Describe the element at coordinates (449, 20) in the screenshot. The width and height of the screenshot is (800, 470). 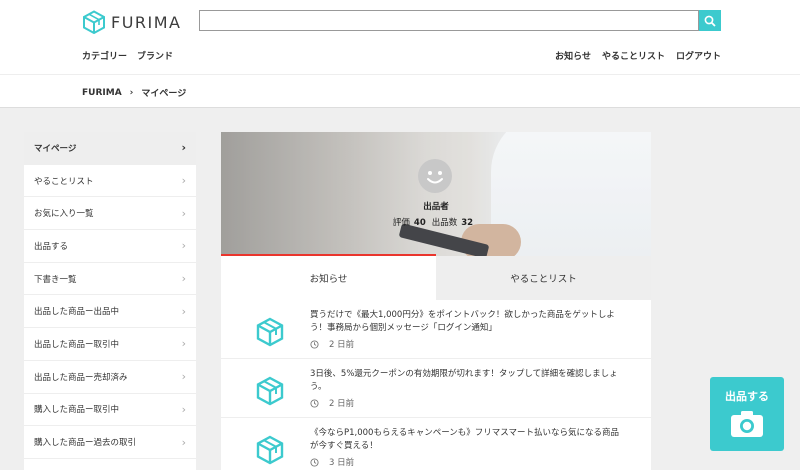
I see `search-input` at that location.